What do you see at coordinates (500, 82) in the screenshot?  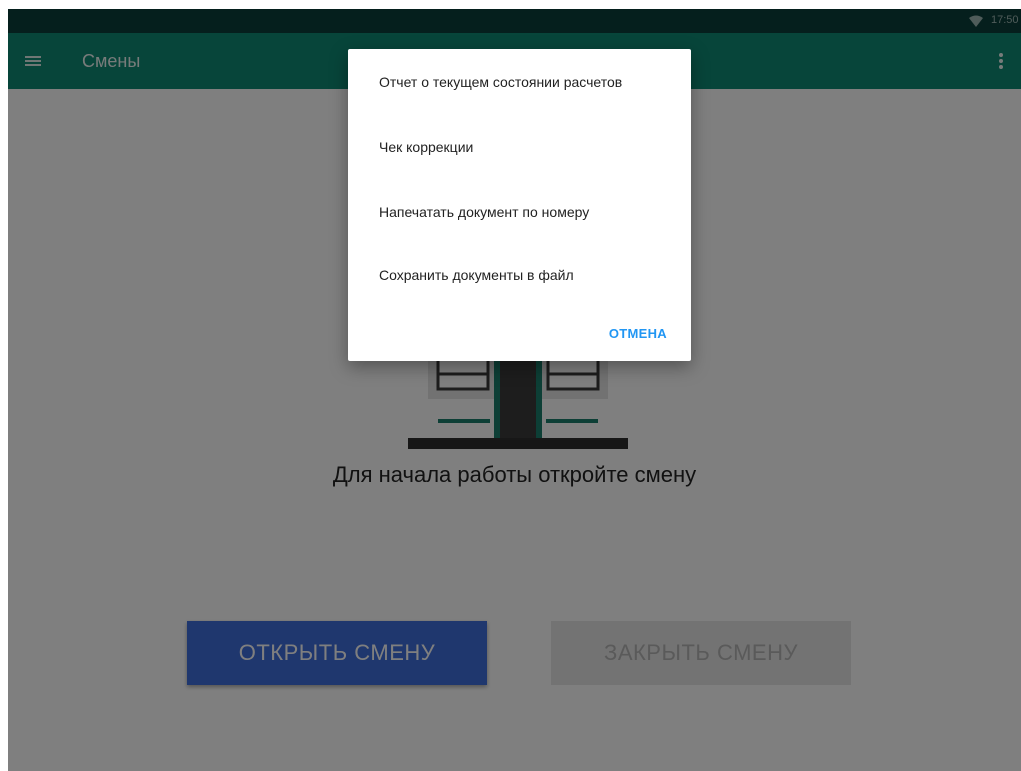 I see `menu-item-settlement-report: Отчет о текущем состоянии расчетов` at bounding box center [500, 82].